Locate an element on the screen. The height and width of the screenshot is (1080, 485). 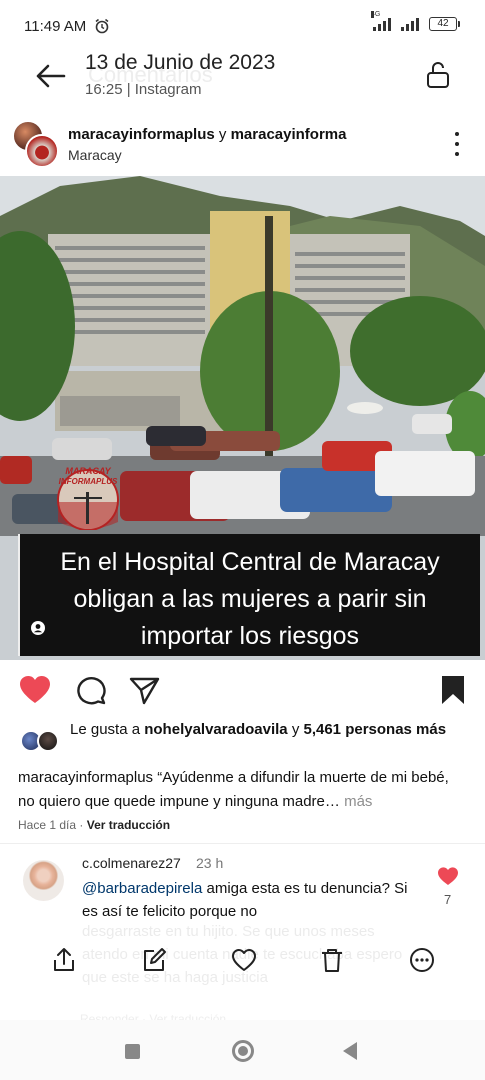
header-date: 13 de Junio de 2023 is located at coordinates (180, 62).